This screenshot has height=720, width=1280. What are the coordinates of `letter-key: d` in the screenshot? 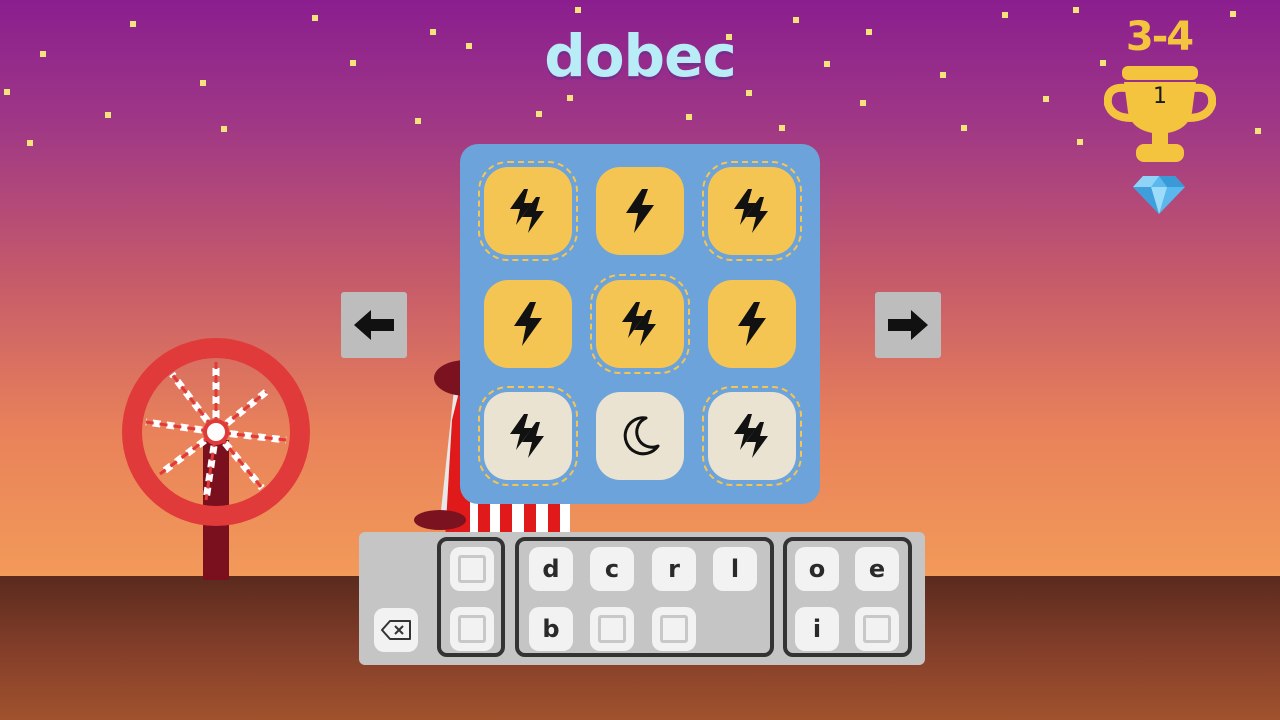 It's located at (551, 569).